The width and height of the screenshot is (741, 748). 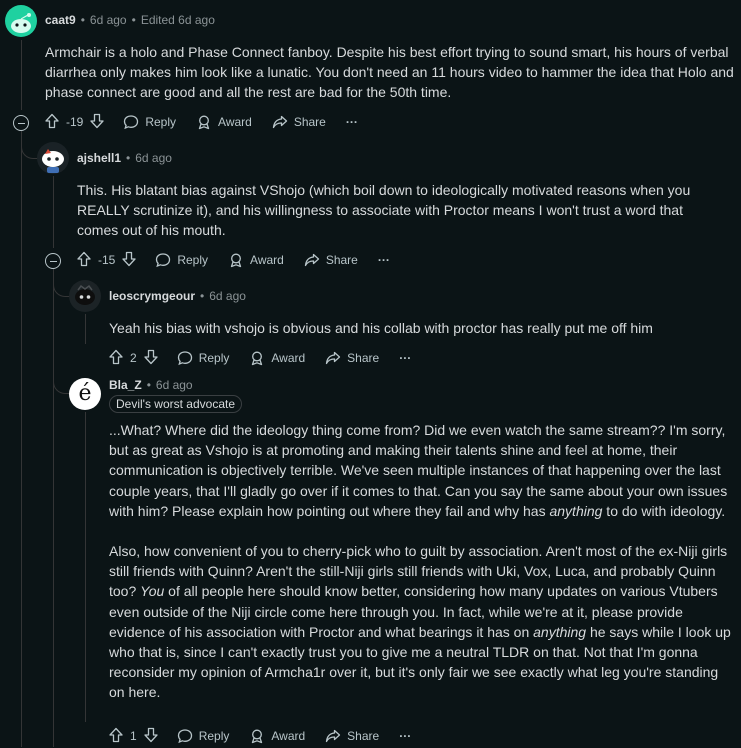 I want to click on vote-count: 2, so click(x=133, y=358).